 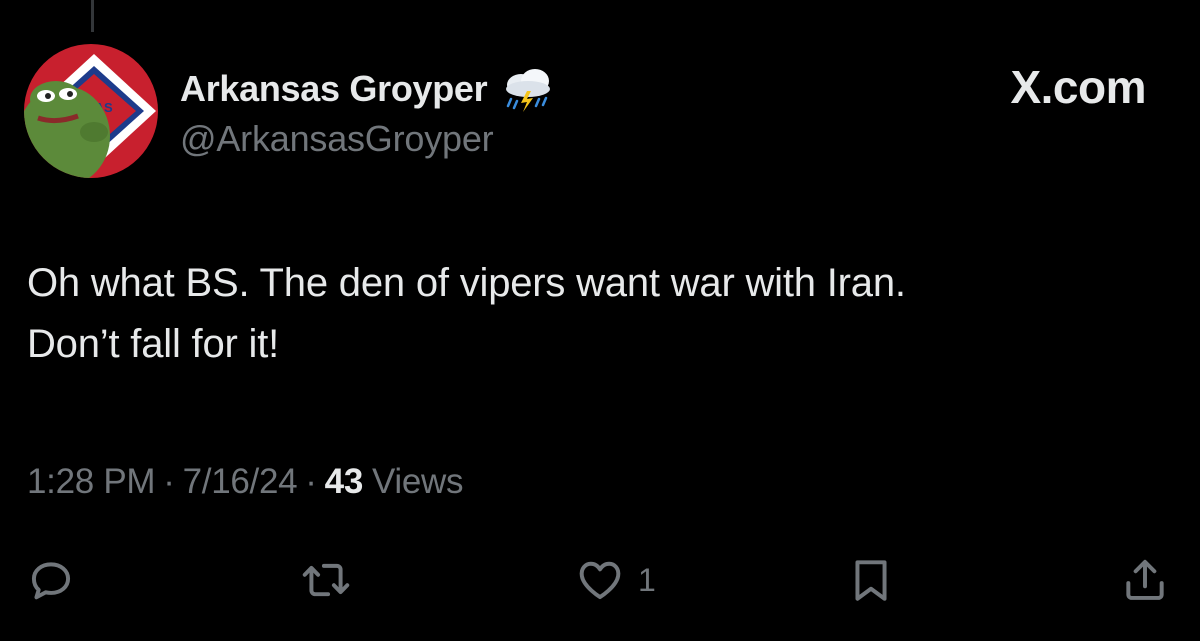 I want to click on action-bar: 1, so click(x=600, y=580).